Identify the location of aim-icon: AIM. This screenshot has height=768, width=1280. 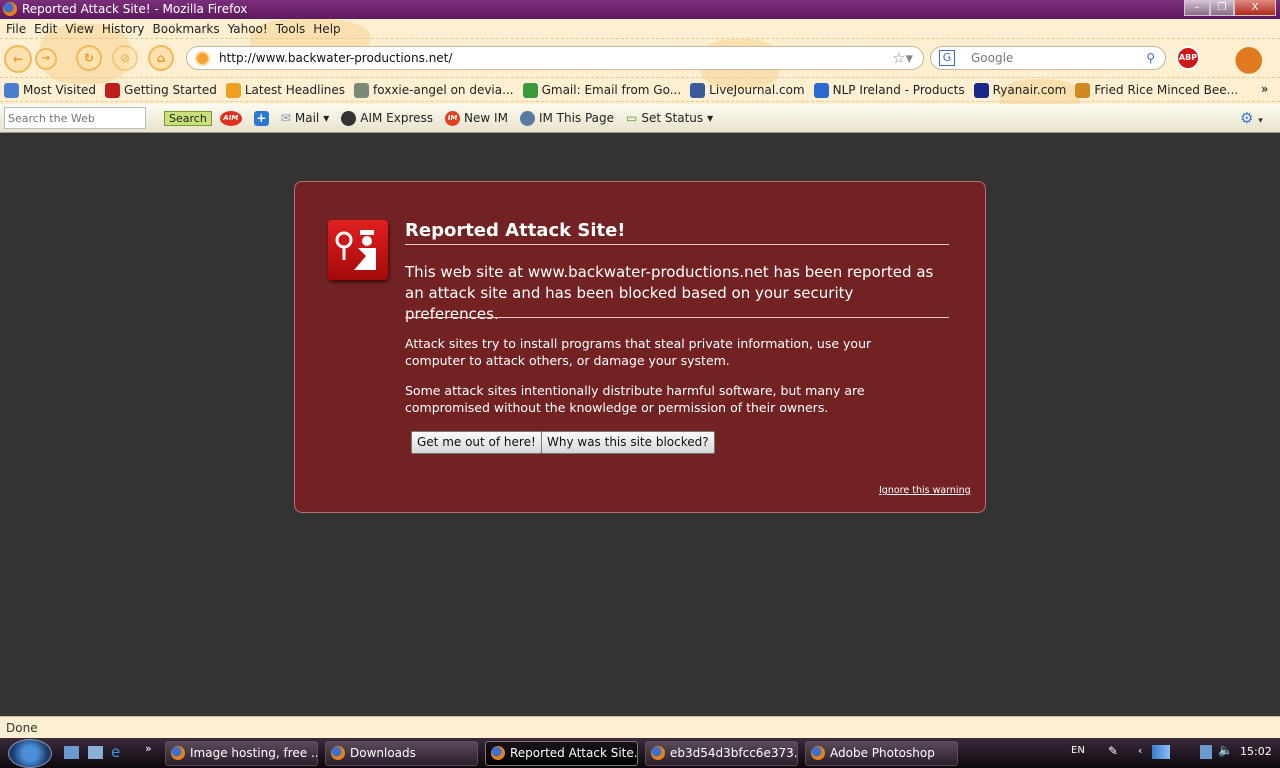
(230, 118).